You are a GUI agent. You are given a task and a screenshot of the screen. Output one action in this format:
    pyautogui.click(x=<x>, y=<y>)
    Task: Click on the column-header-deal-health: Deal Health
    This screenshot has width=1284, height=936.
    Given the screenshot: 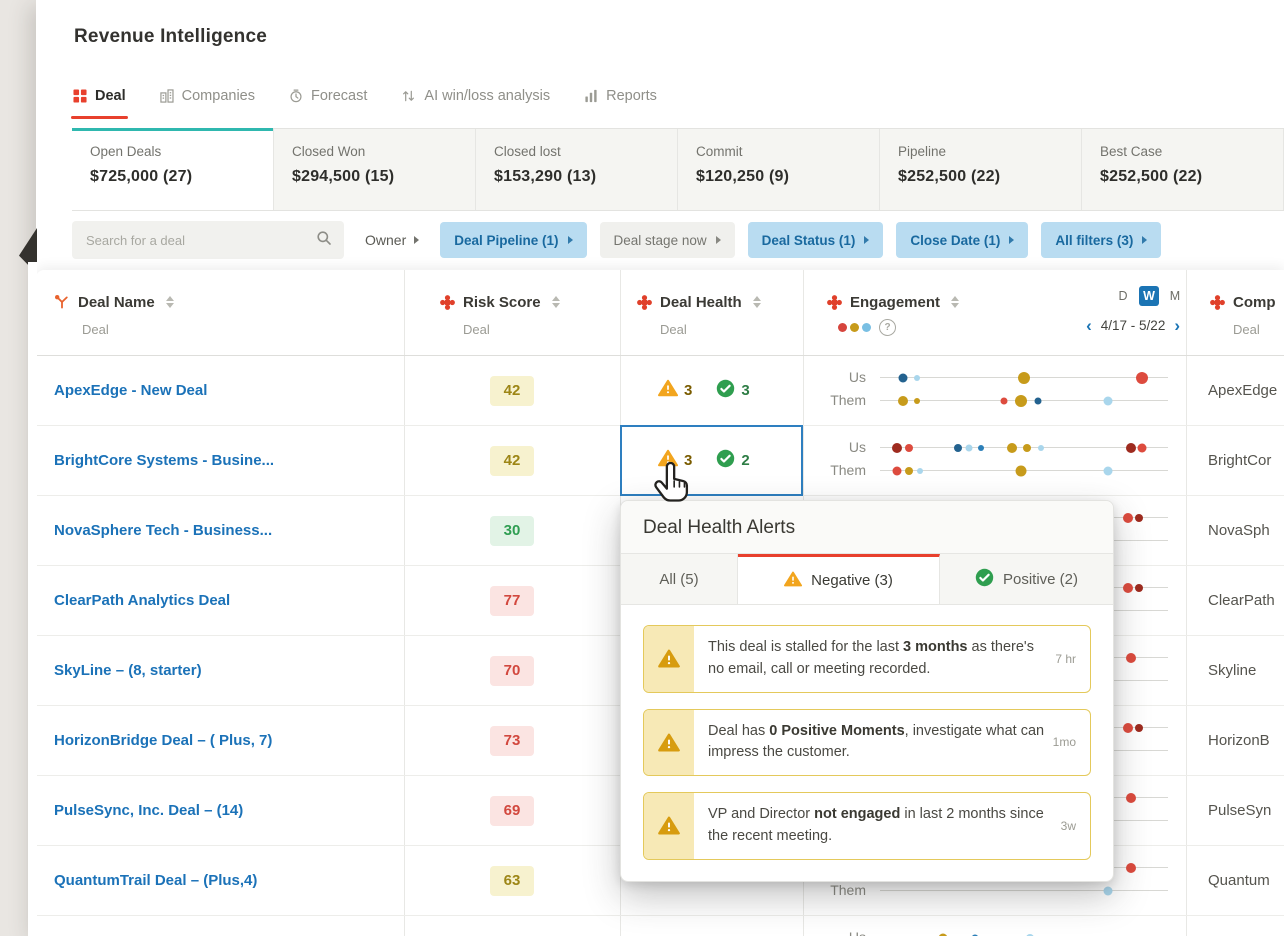 What is the action you would take?
    pyautogui.click(x=699, y=302)
    